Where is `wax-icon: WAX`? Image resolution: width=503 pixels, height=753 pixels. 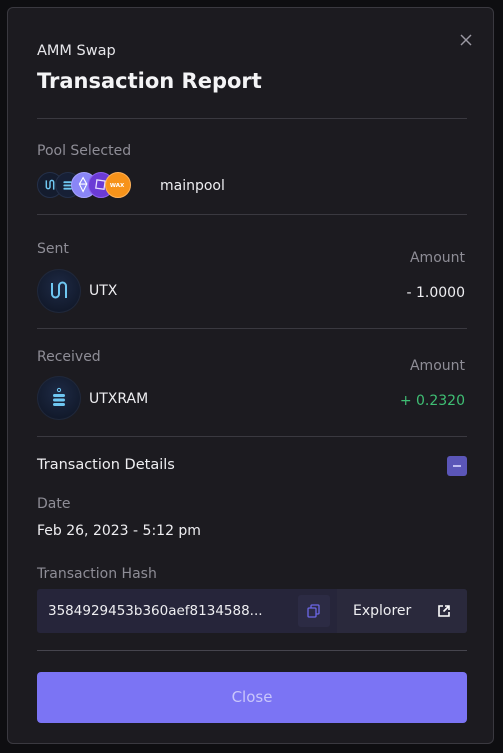
wax-icon: WAX is located at coordinates (118, 185).